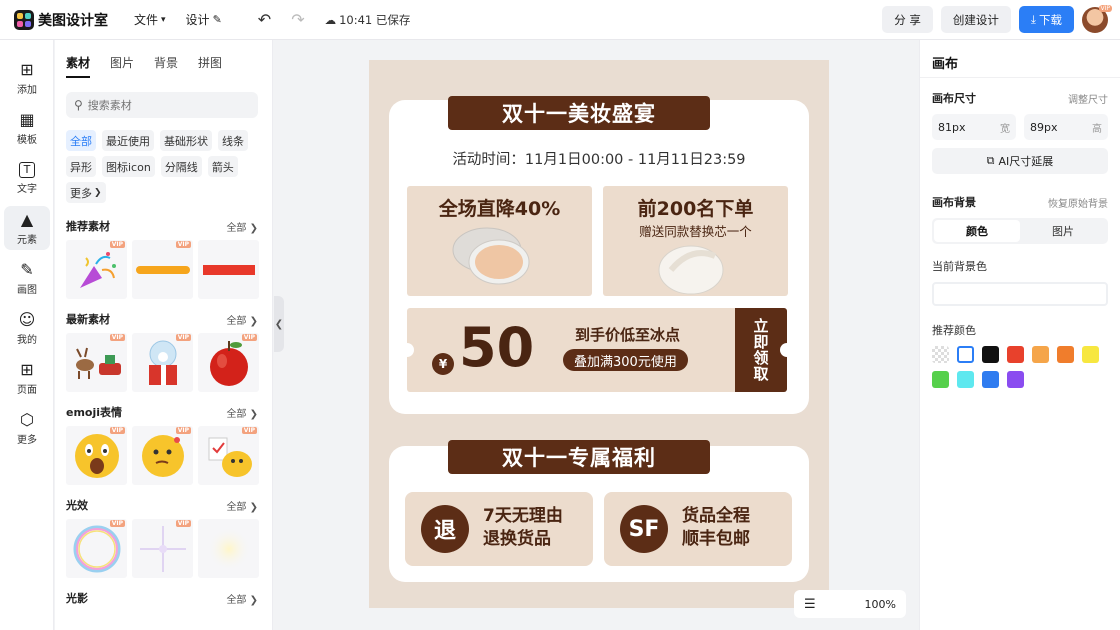 This screenshot has width=1120, height=630. I want to click on rail-item-mine: ☺ 我的, so click(27, 328).